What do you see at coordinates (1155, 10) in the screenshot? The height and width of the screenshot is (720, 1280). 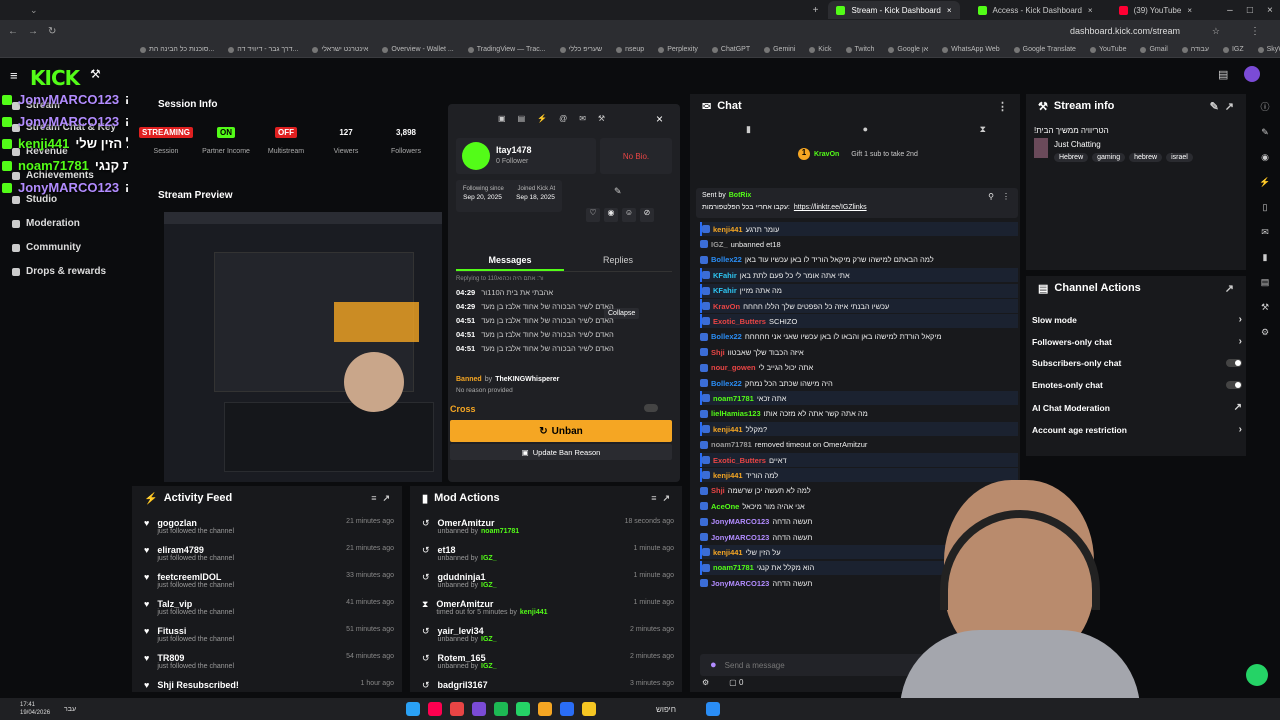 I see `tab-youtube: (39) YouTube ×` at bounding box center [1155, 10].